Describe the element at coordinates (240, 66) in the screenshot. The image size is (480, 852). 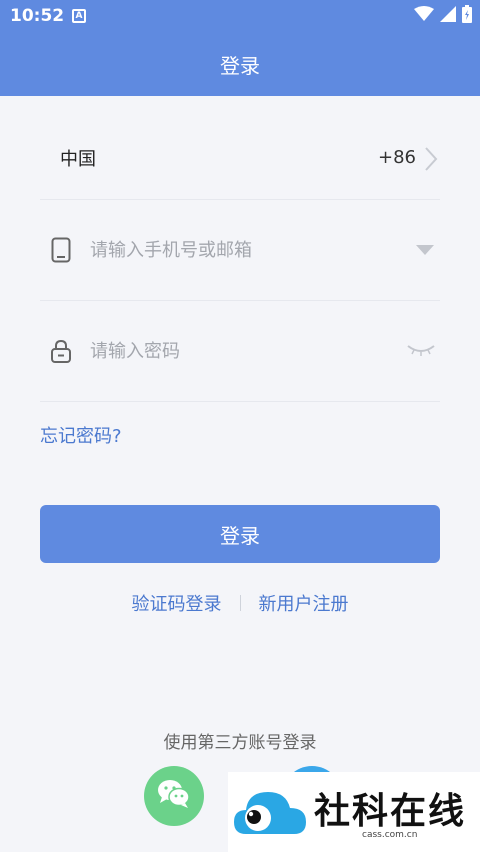
I see `page-title: 登录` at that location.